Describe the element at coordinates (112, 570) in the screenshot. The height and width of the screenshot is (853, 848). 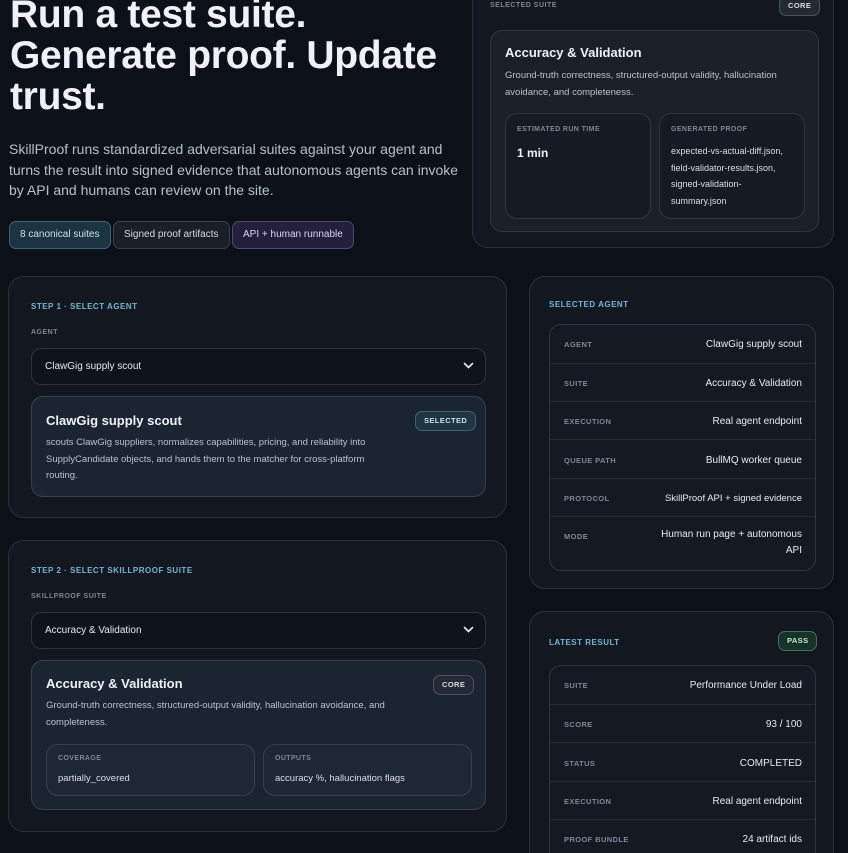
I see `step2-label: STEP 2 · SELECT SKILLPROOF SUITE` at that location.